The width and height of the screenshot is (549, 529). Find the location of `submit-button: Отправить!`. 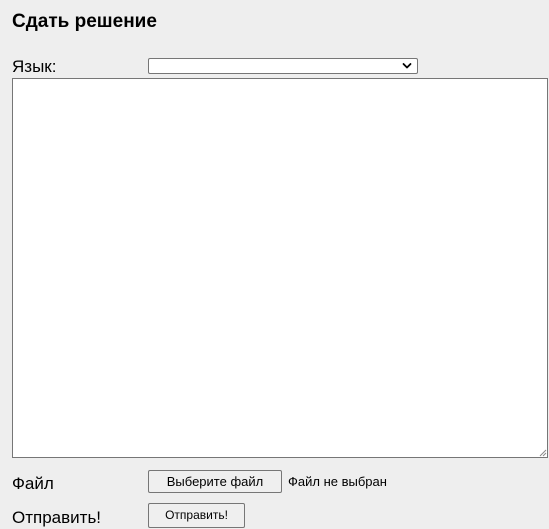

submit-button: Отправить! is located at coordinates (196, 515).